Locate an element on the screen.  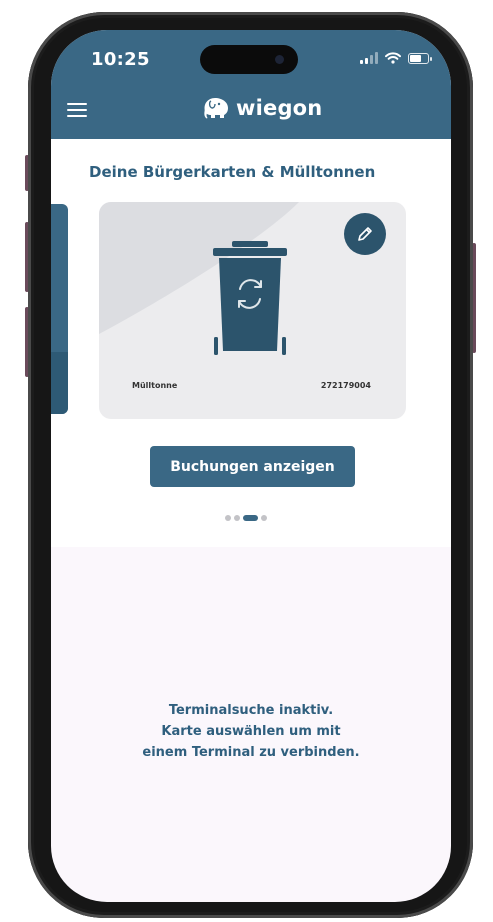
edit-card-button is located at coordinates (365, 234).